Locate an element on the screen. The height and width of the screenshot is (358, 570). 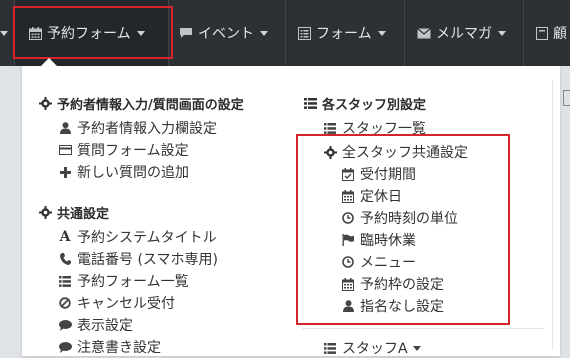
nav-item-label: 顧 is located at coordinates (560, 34).